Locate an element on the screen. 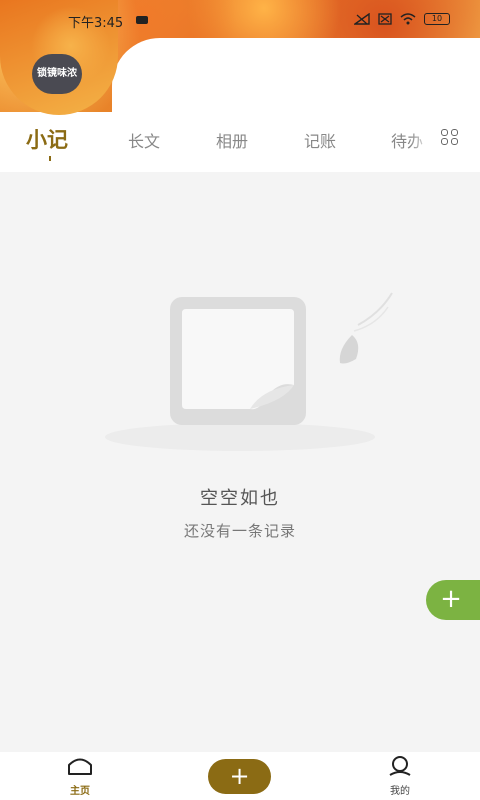 This screenshot has height=800, width=480. status-bar: 下午3:45 10 is located at coordinates (240, 21).